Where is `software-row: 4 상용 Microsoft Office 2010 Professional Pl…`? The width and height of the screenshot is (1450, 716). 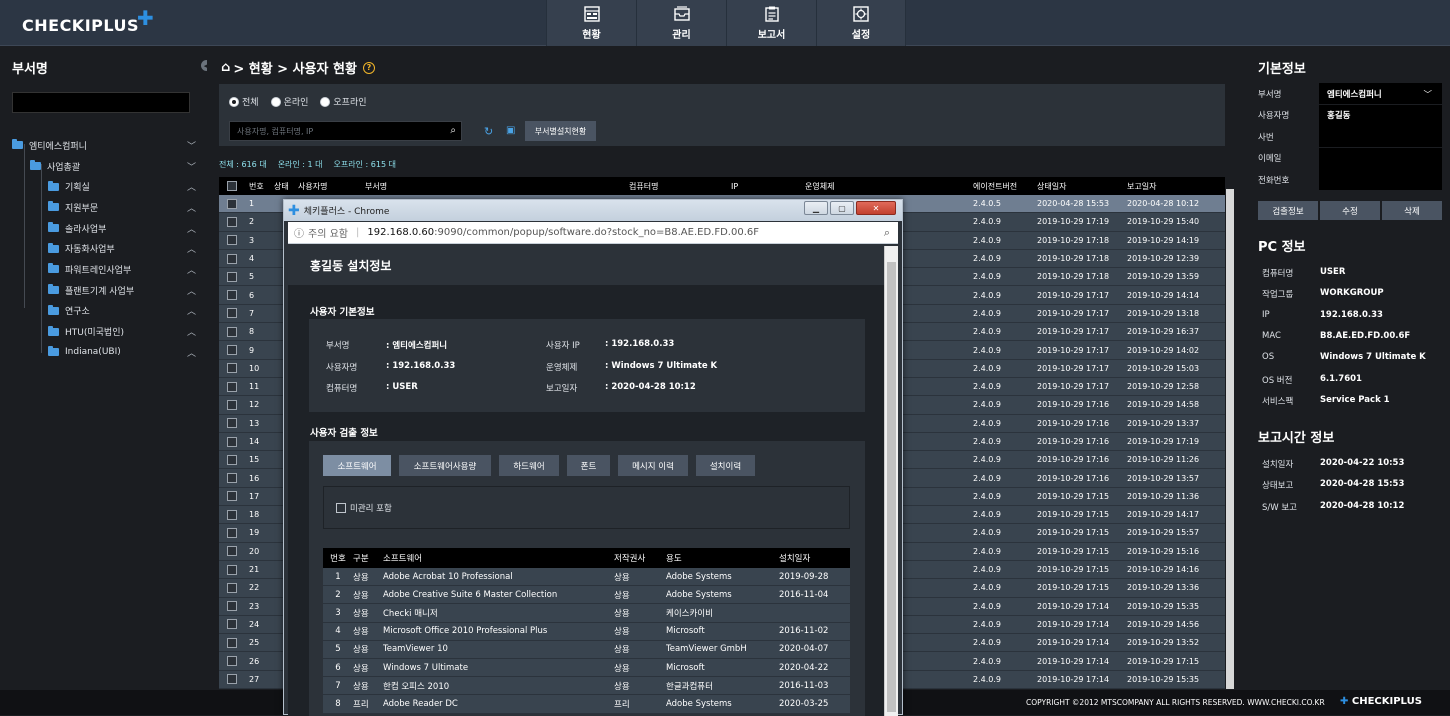 software-row: 4 상용 Microsoft Office 2010 Professional Pl… is located at coordinates (586, 631).